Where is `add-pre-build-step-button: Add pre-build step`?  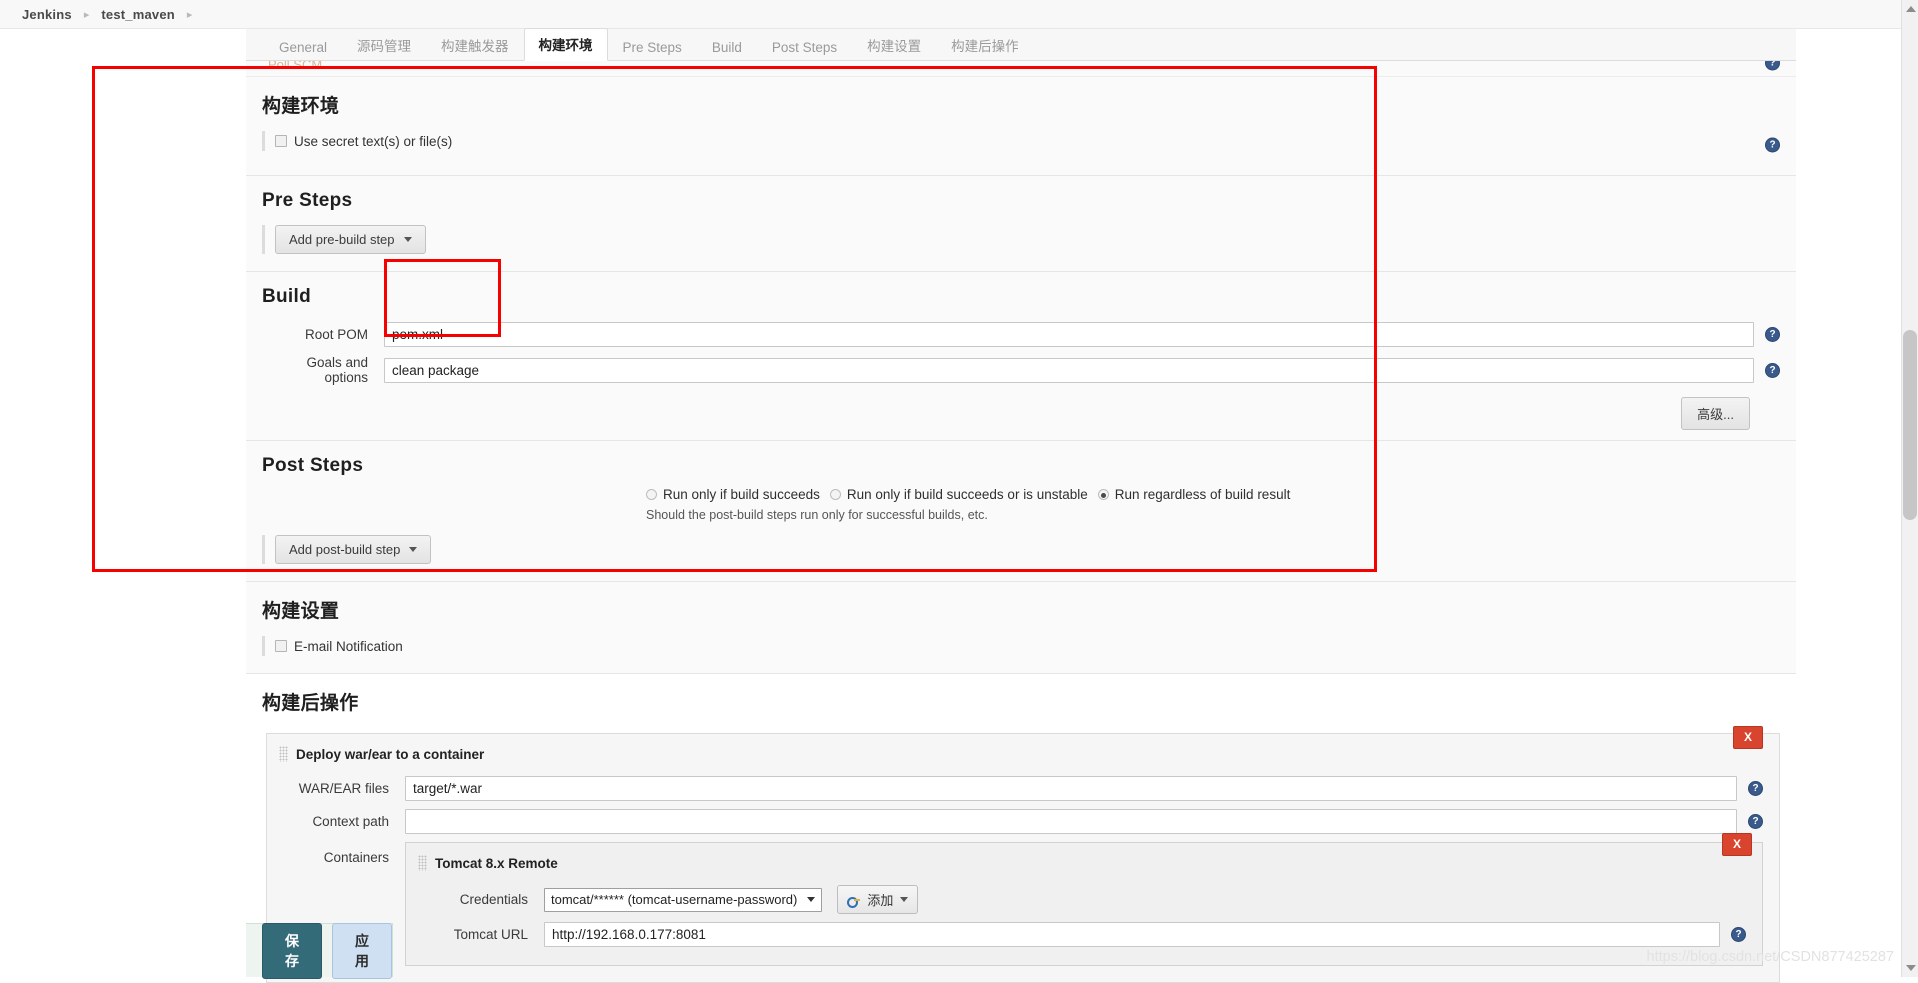
add-pre-build-step-button: Add pre-build step is located at coordinates (350, 239).